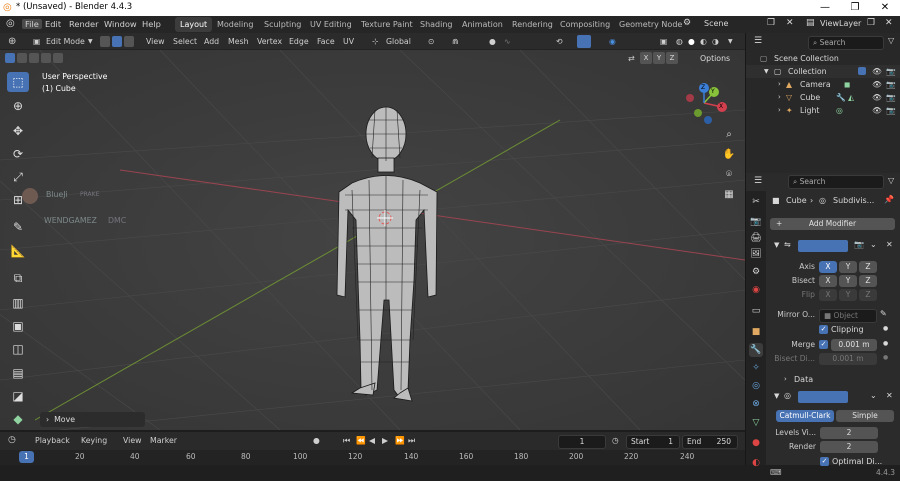 The height and width of the screenshot is (481, 900). What do you see at coordinates (507, 41) in the screenshot?
I see `falloff-icon: ∿` at bounding box center [507, 41].